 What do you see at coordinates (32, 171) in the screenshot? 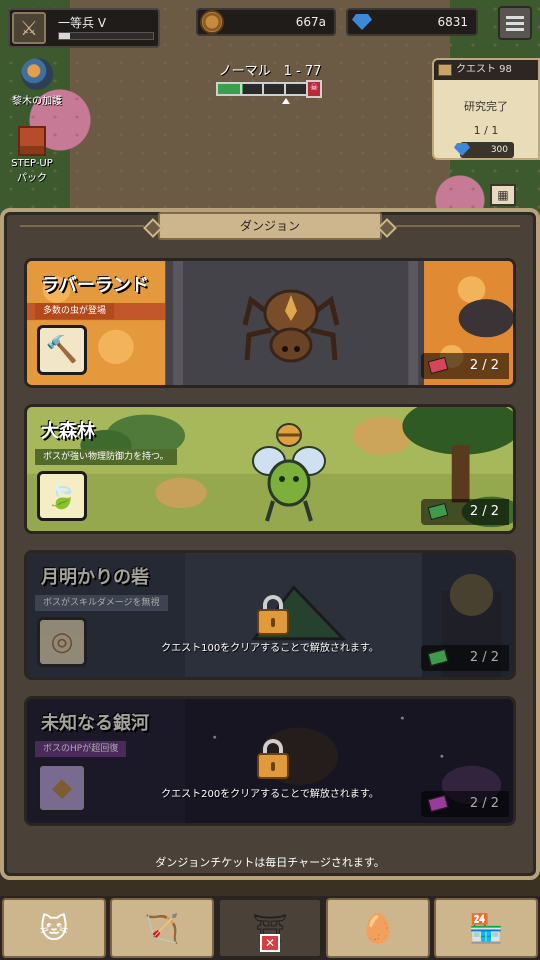
I see `stepup-label: STEP-UP パック` at bounding box center [32, 171].